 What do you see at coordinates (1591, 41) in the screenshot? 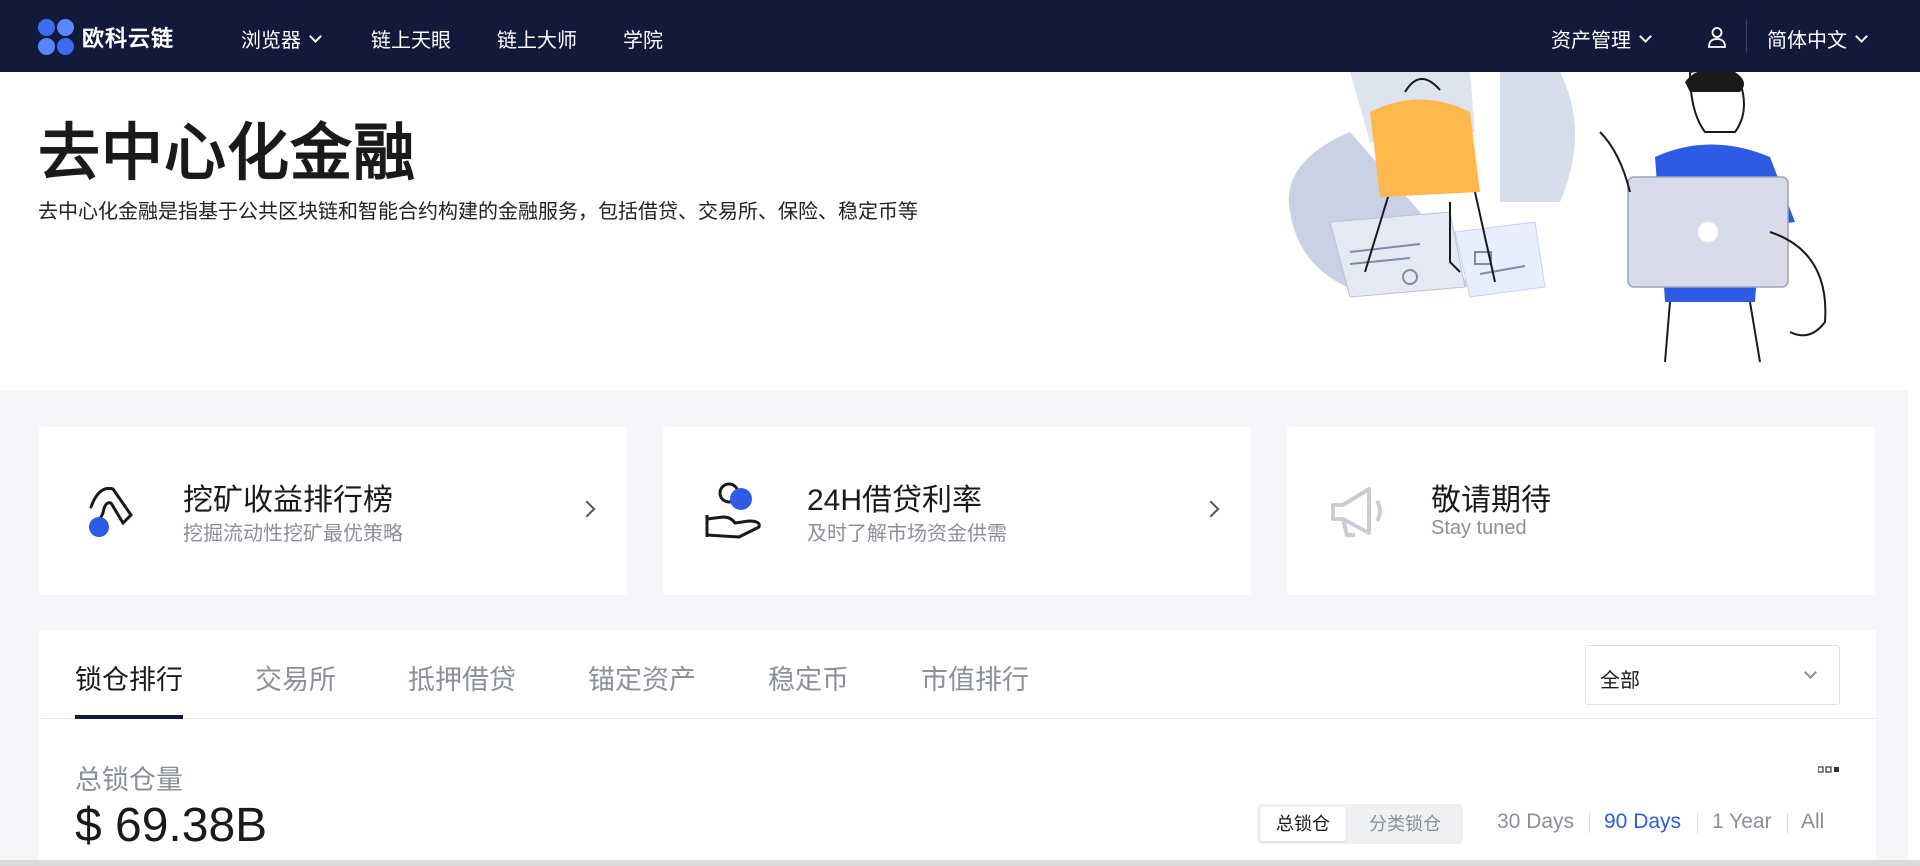
I see `asset-management-label: 资产管理` at bounding box center [1591, 41].